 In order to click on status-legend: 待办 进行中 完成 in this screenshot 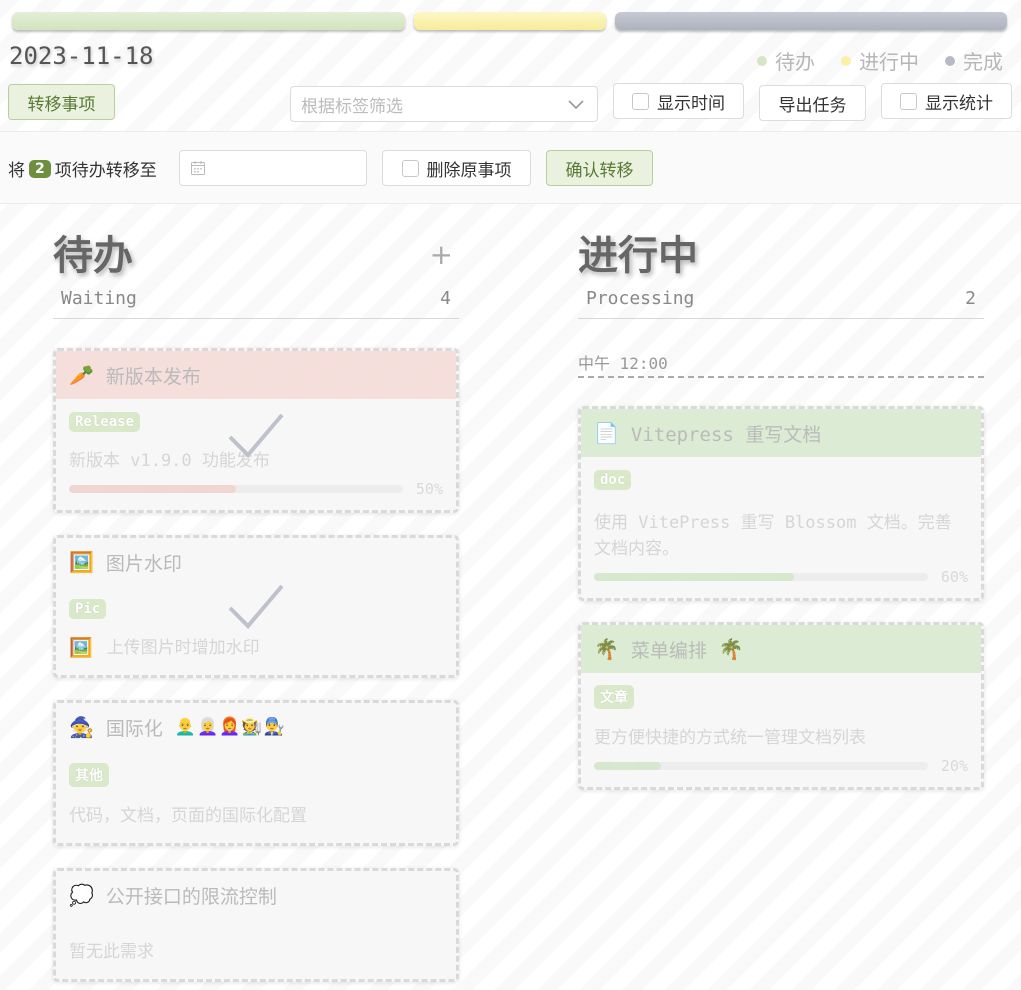, I will do `click(880, 60)`.